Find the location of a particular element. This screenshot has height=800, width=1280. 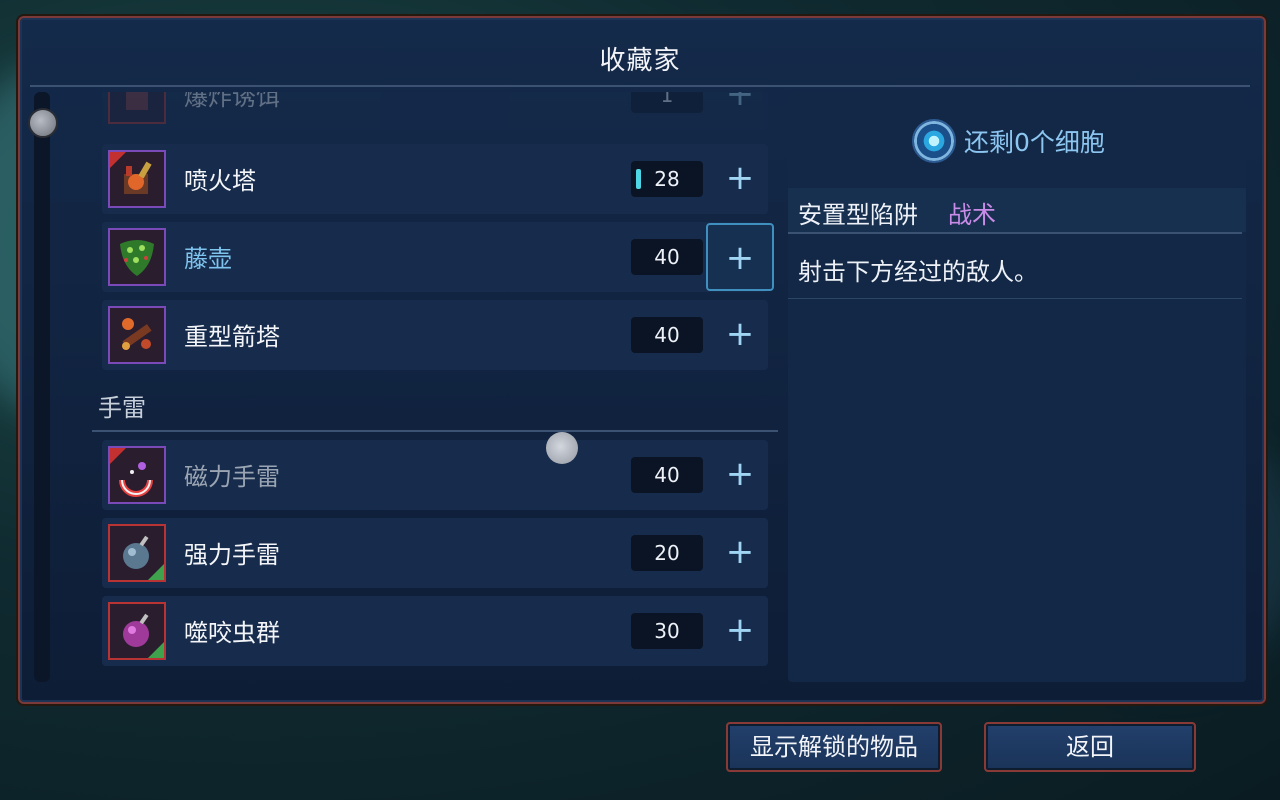

heavy-crossbow-icon is located at coordinates (137, 335).